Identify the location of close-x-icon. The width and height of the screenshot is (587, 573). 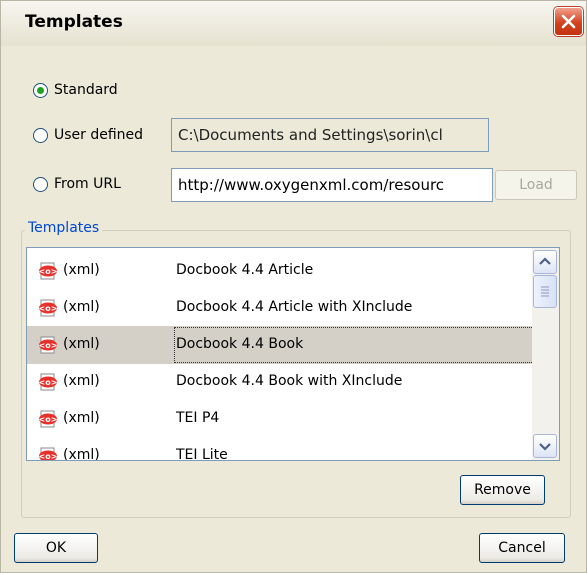
(568, 21).